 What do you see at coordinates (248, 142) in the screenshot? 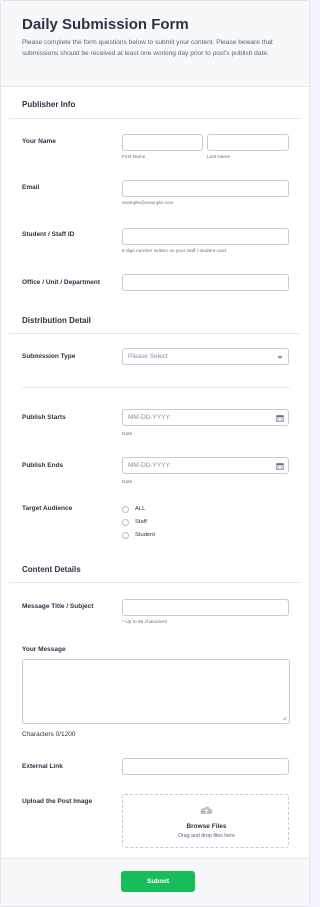
I see `last-name-input` at bounding box center [248, 142].